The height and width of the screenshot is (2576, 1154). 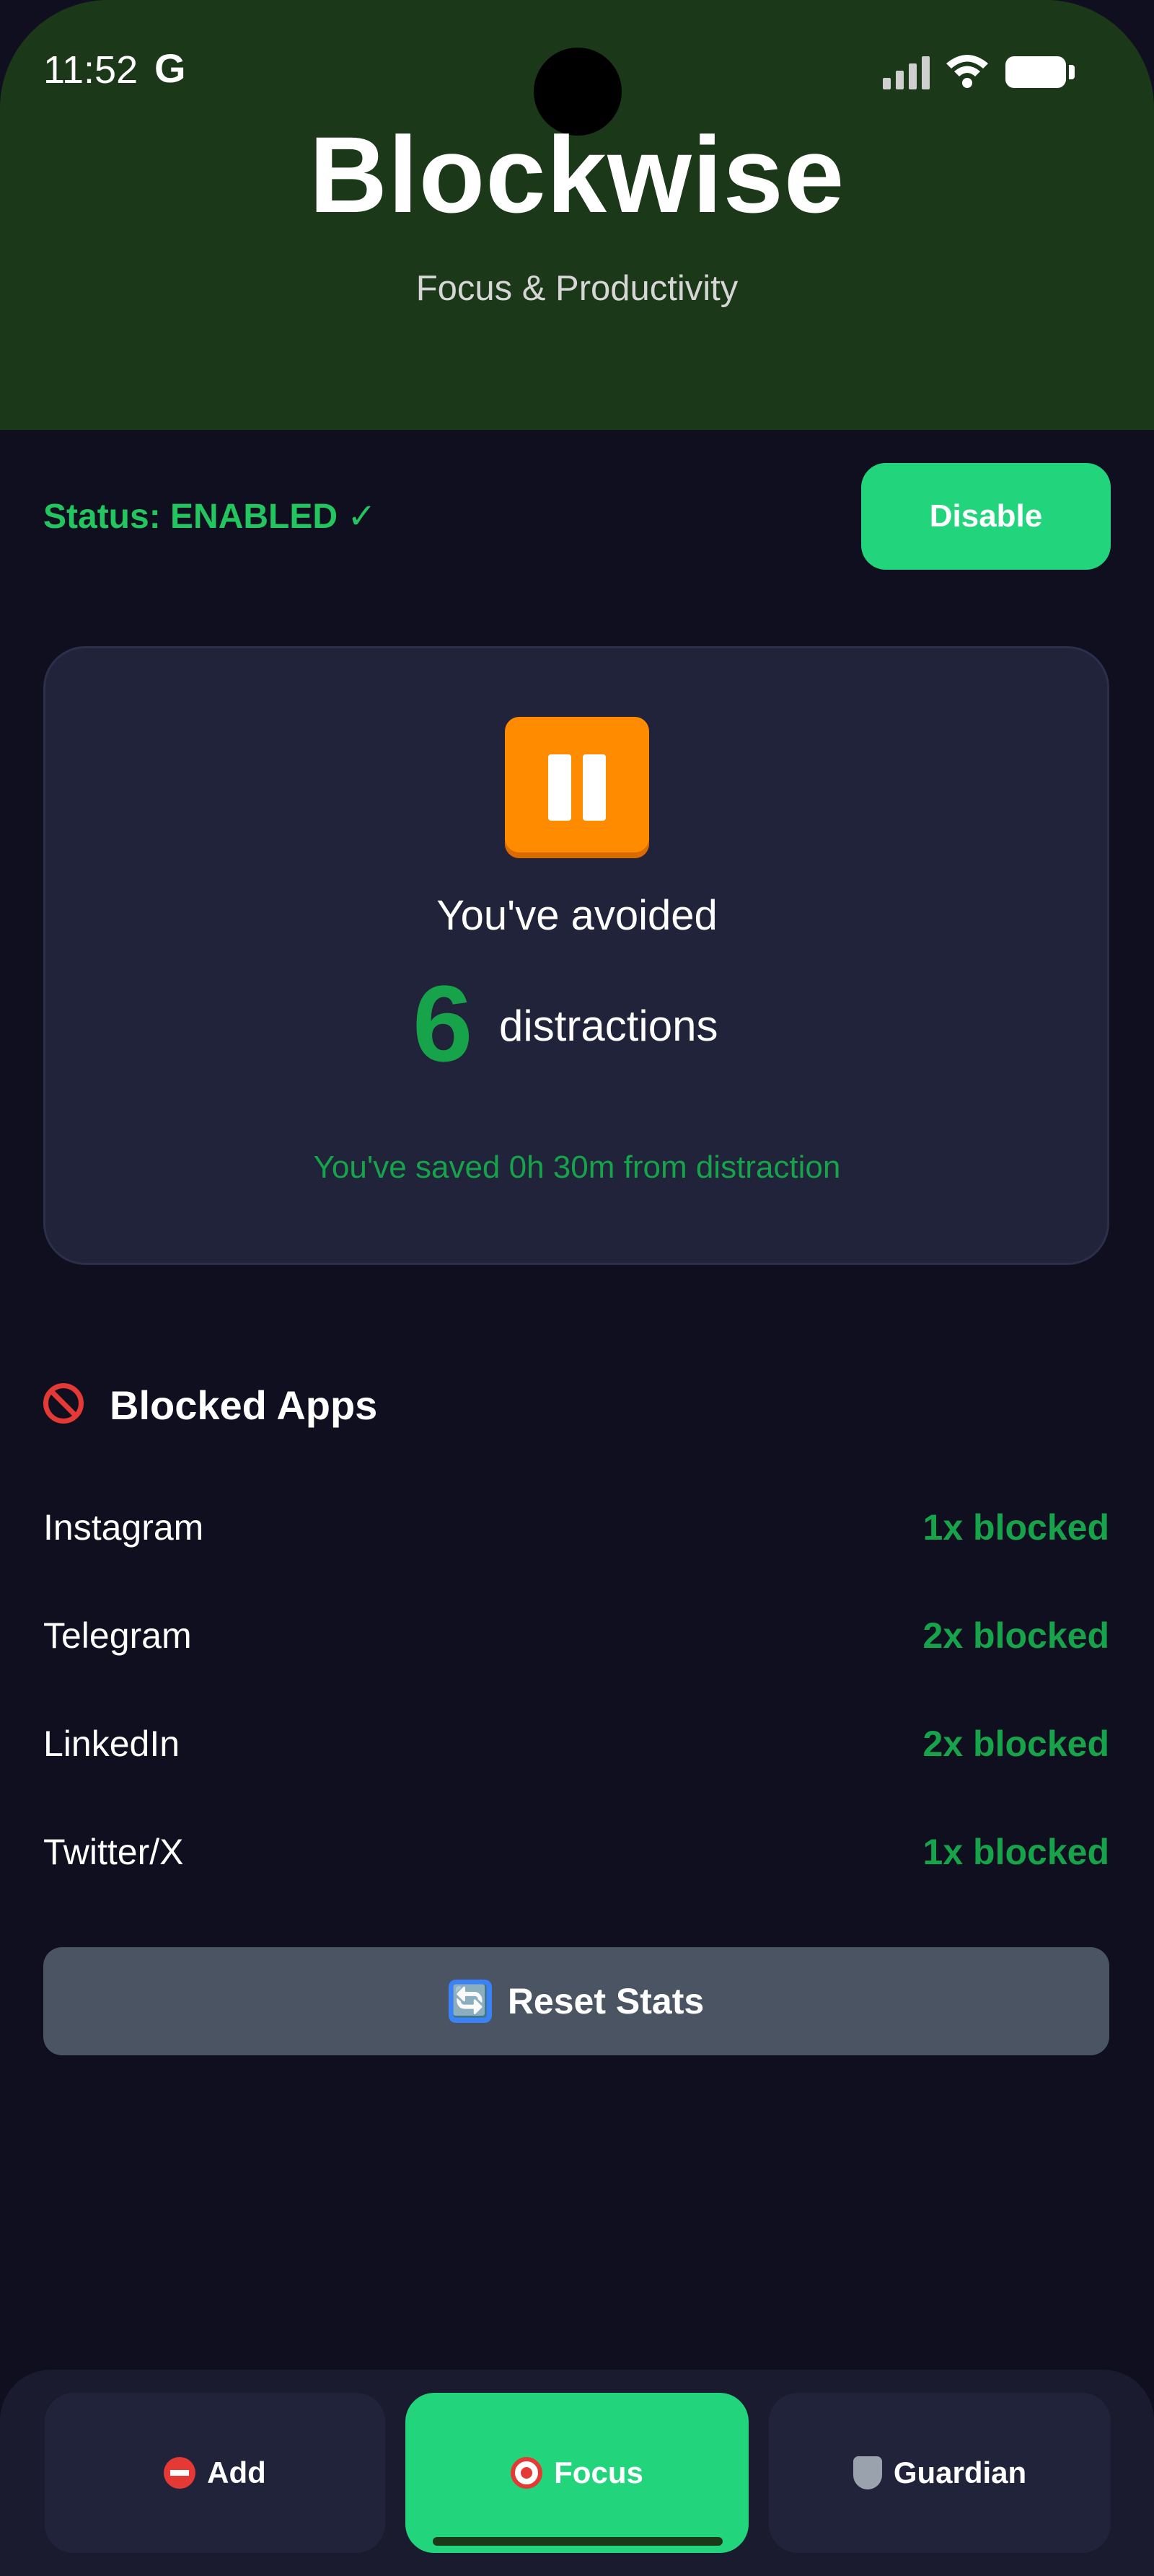 What do you see at coordinates (244, 1405) in the screenshot?
I see `blocked-apps-title: Blocked Apps` at bounding box center [244, 1405].